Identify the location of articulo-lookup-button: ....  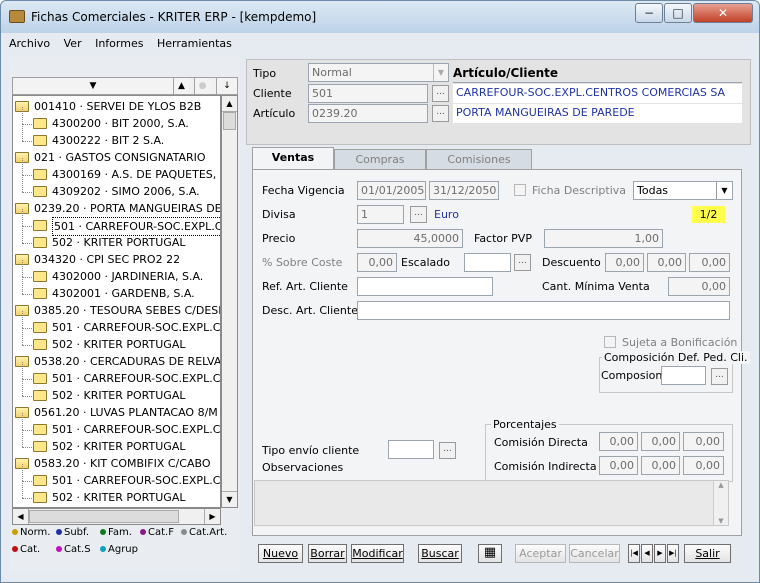
(440, 113).